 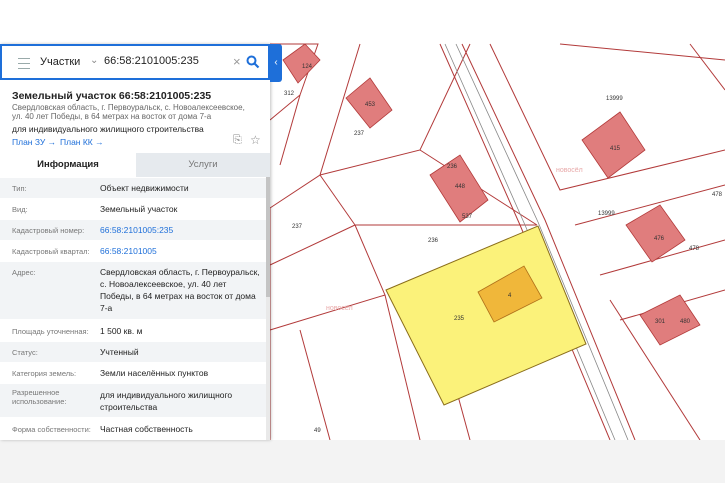 What do you see at coordinates (370, 105) in the screenshot?
I see `building-label: 453` at bounding box center [370, 105].